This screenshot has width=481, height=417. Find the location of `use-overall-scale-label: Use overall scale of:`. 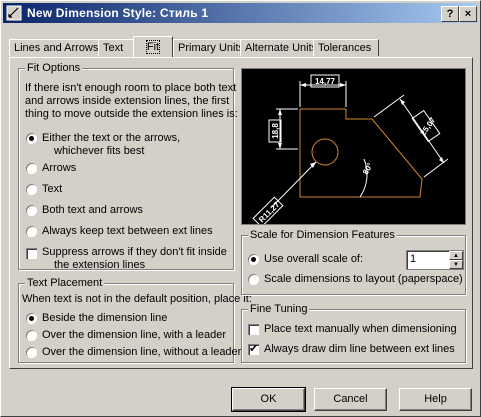

use-overall-scale-label: Use overall scale of: is located at coordinates (313, 259).